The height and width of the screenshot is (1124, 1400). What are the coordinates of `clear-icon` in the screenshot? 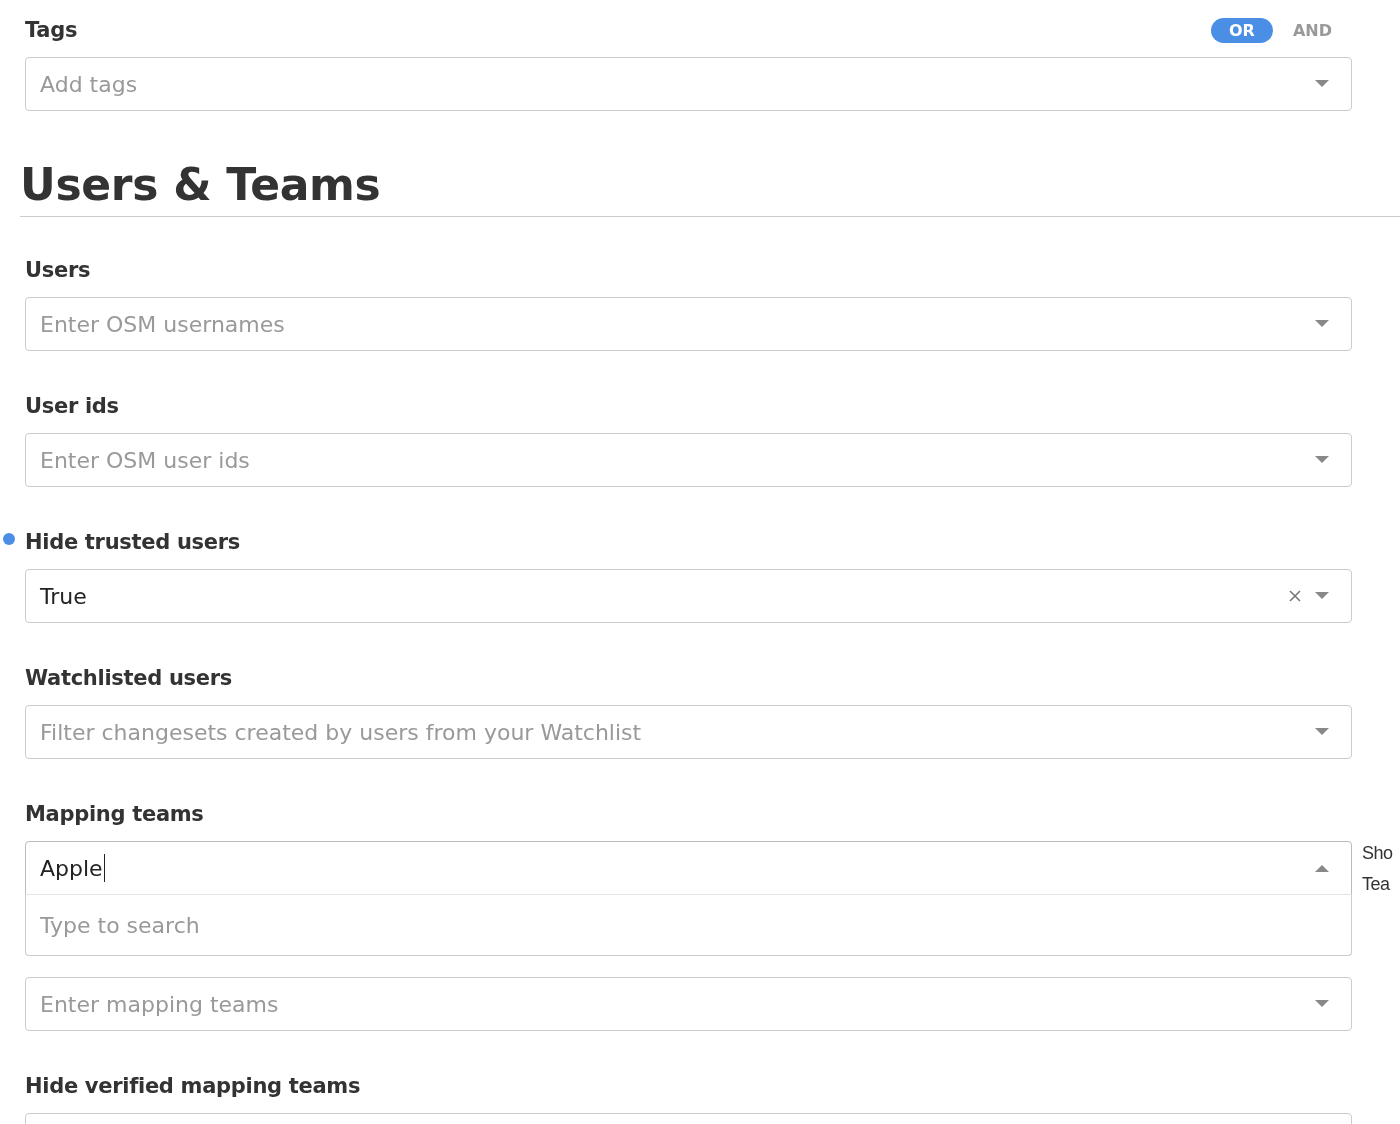 It's located at (1295, 596).